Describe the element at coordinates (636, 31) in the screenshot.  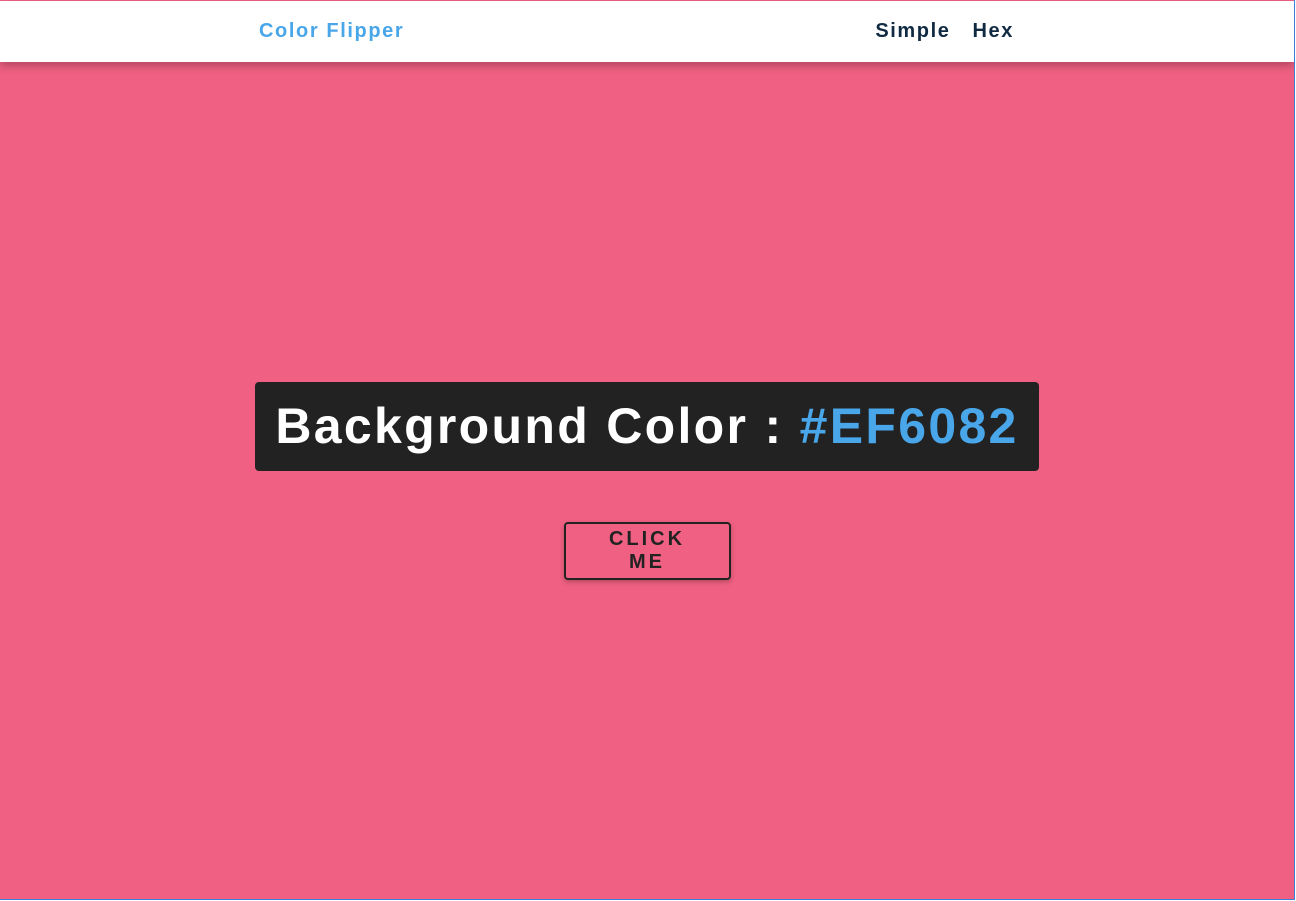
I see `nav-center: Color Flipper Simple Hex` at that location.